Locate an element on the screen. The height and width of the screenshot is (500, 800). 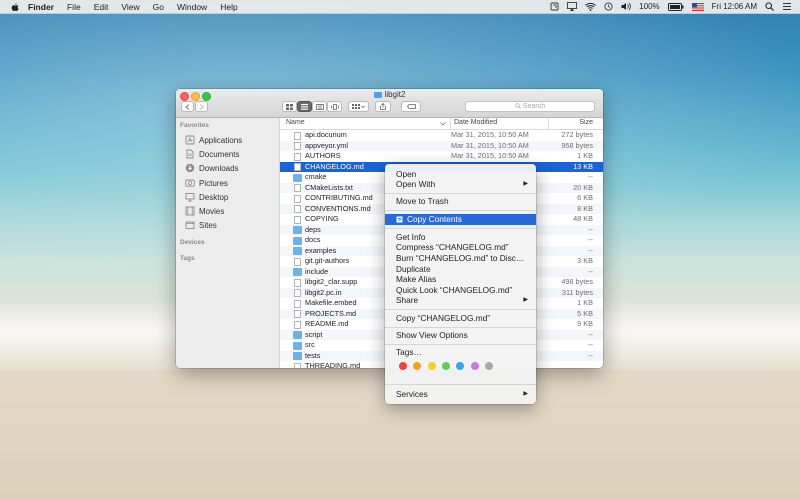
menu-app-name: Finder is located at coordinates (41, 7).